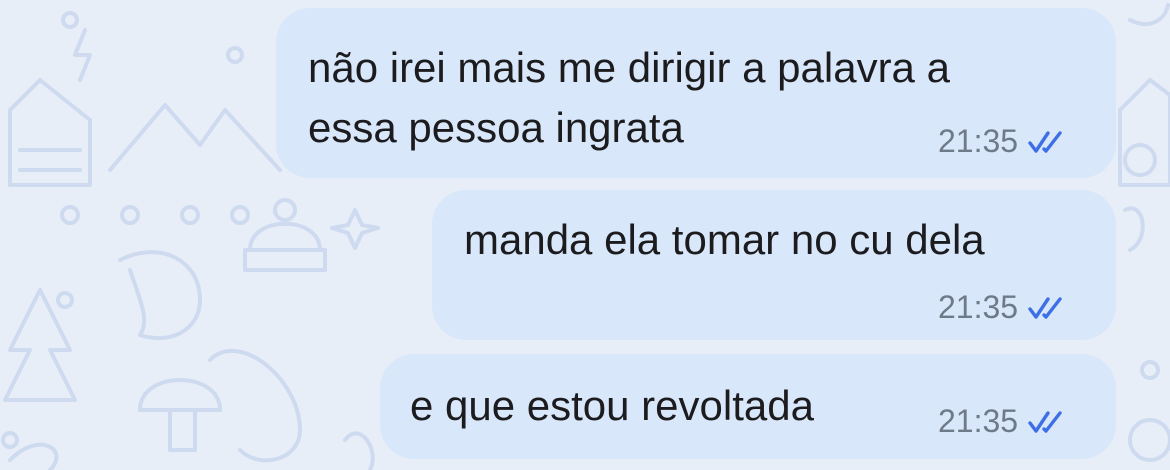  What do you see at coordinates (355, 229) in the screenshot?
I see `sparkle-doodle` at bounding box center [355, 229].